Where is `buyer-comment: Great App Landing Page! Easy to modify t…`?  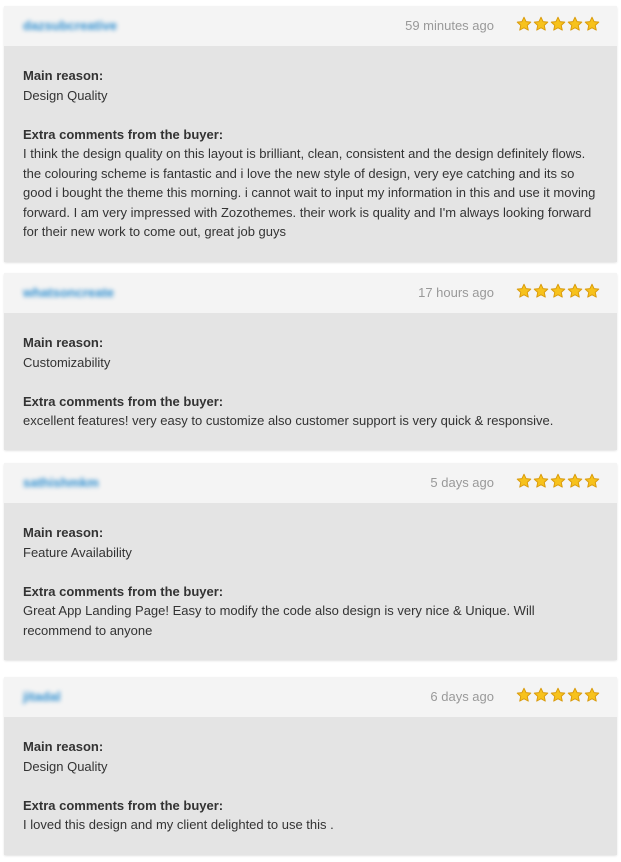 buyer-comment: Great App Landing Page! Easy to modify t… is located at coordinates (279, 620).